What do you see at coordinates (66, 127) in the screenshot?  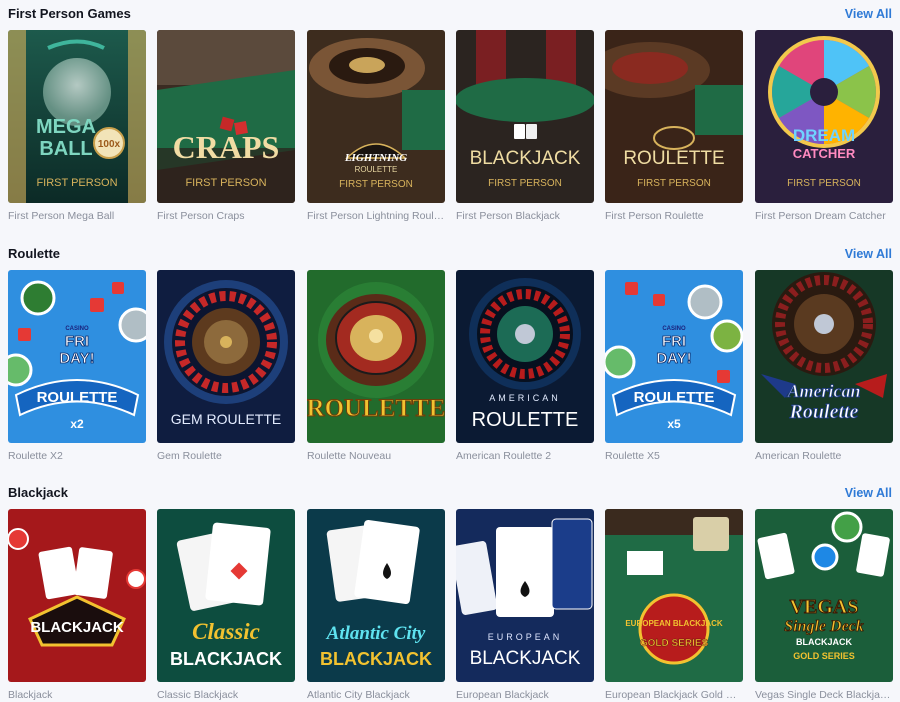 I see `art-line: MEGA` at bounding box center [66, 127].